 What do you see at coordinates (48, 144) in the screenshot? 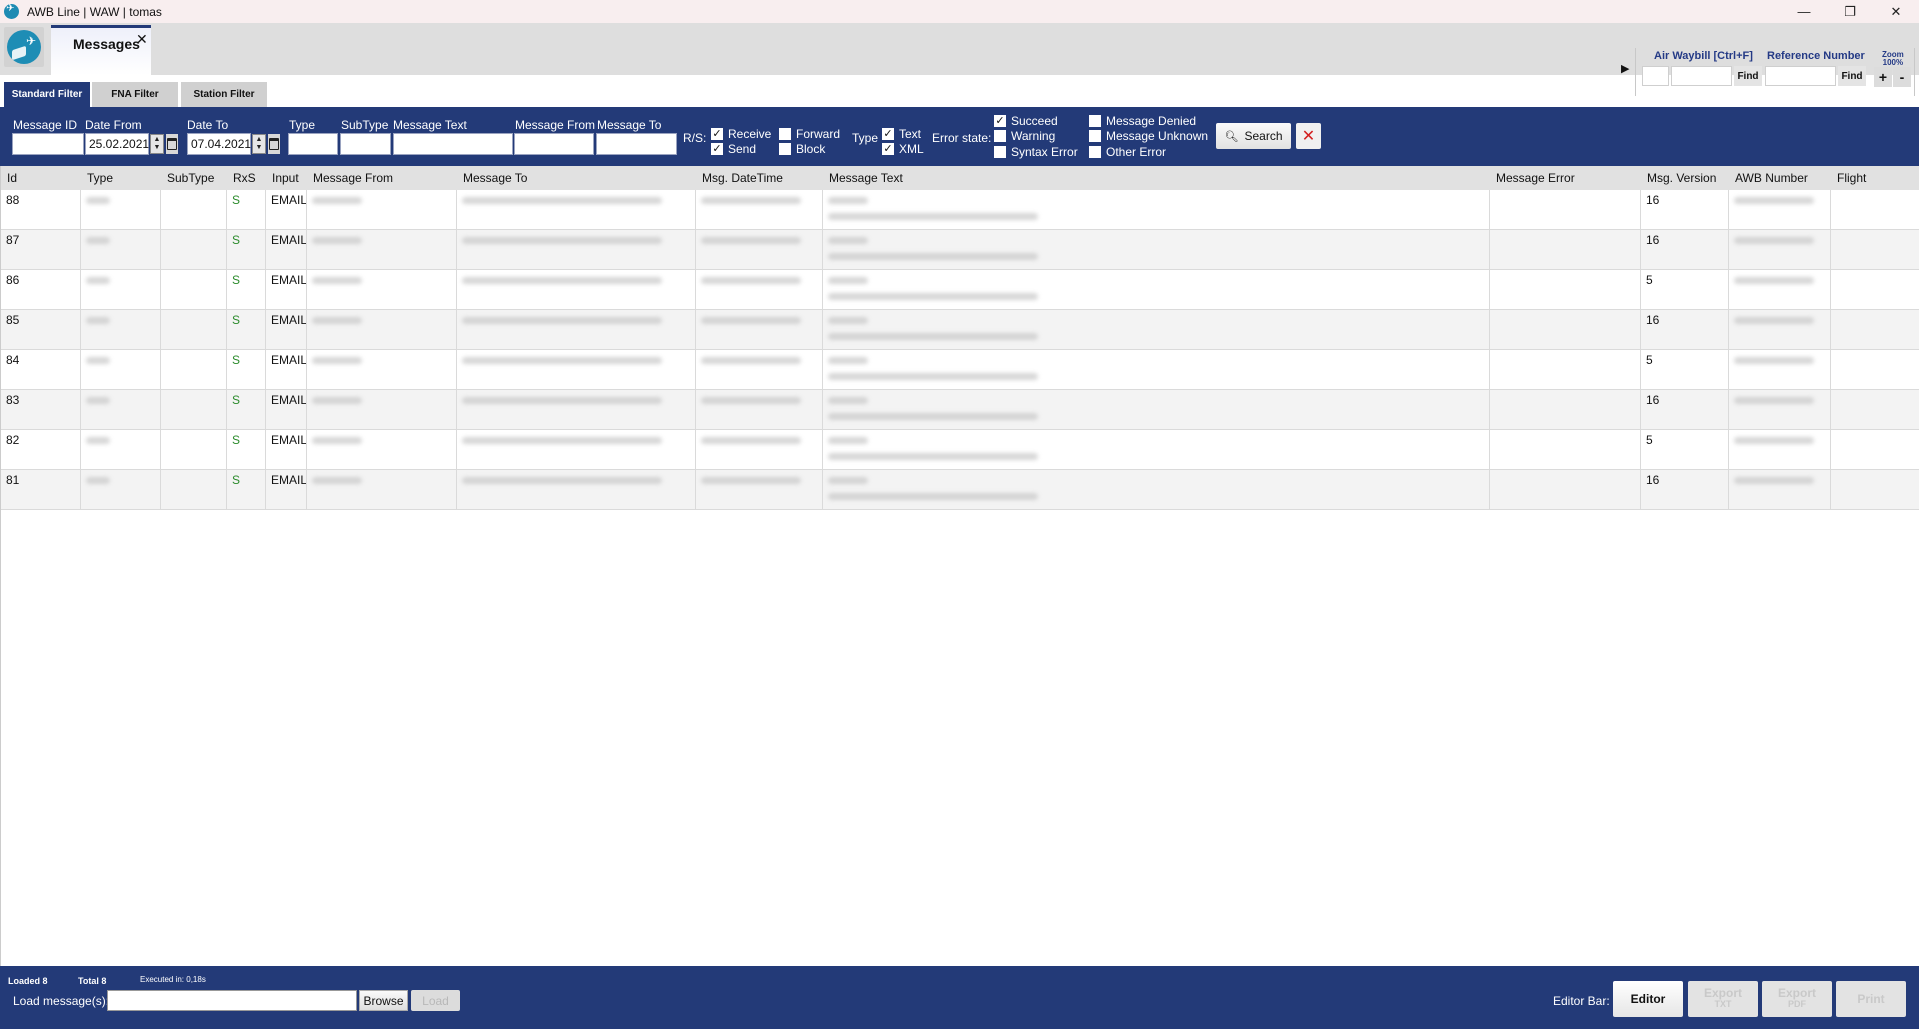
I see `message-id-input` at bounding box center [48, 144].